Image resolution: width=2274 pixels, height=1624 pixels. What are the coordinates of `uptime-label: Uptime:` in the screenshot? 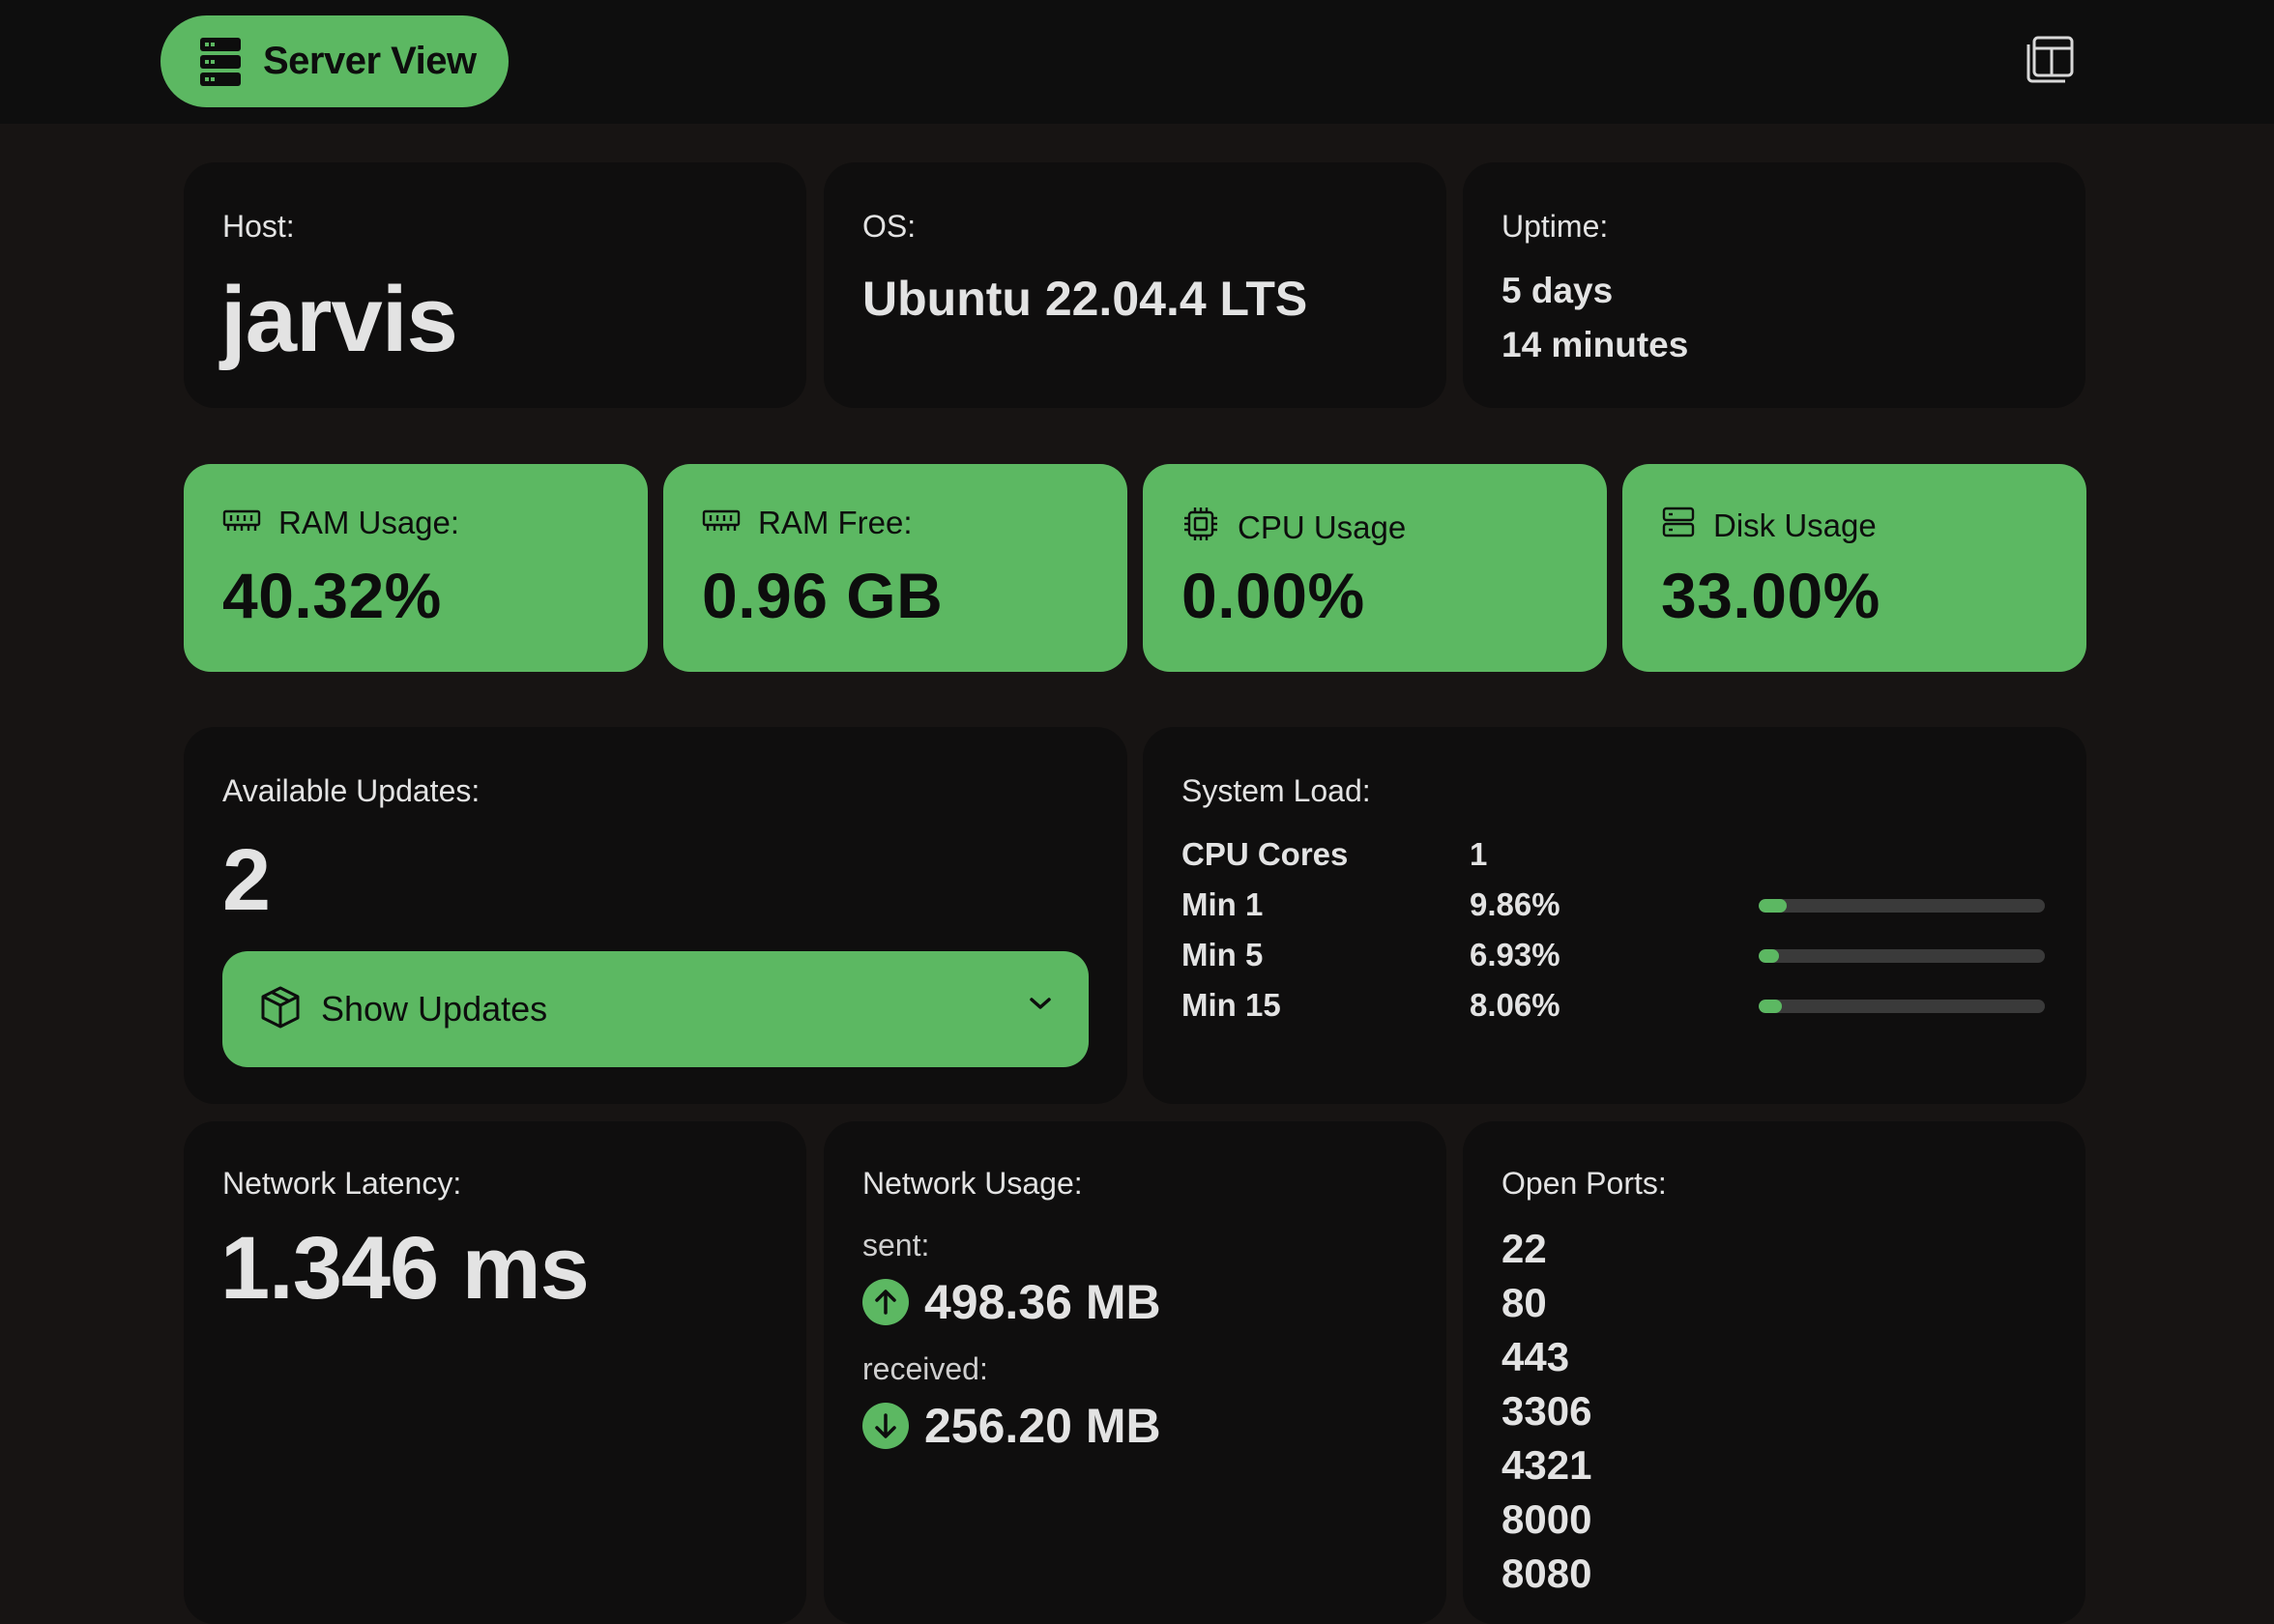 It's located at (1555, 227).